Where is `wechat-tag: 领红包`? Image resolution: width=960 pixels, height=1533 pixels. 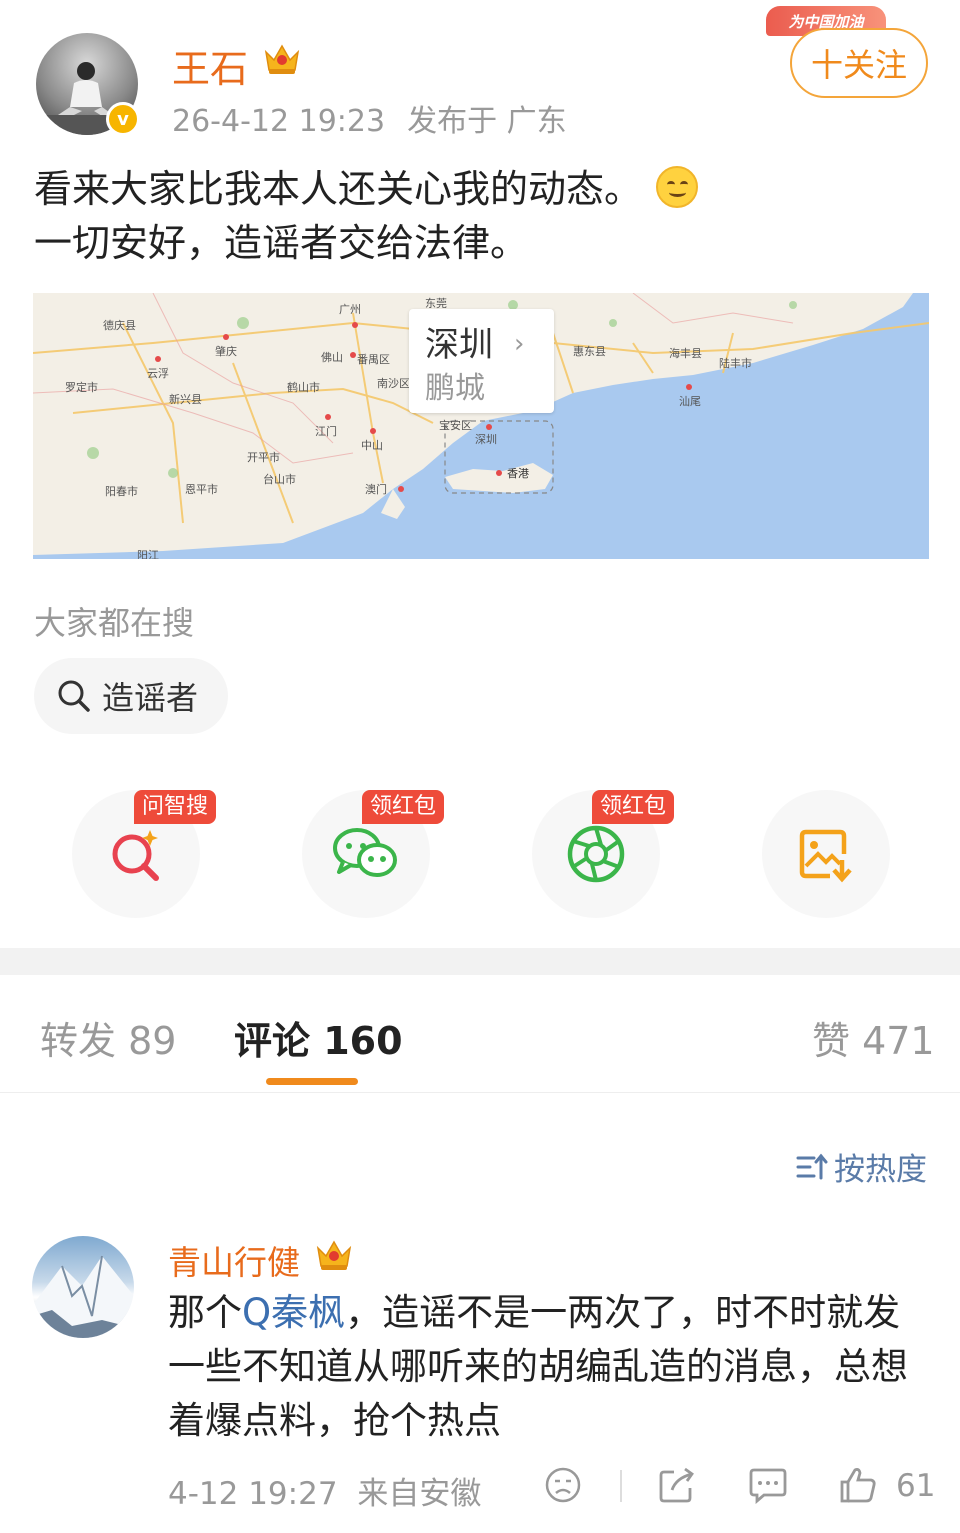
wechat-tag: 领红包 is located at coordinates (403, 807).